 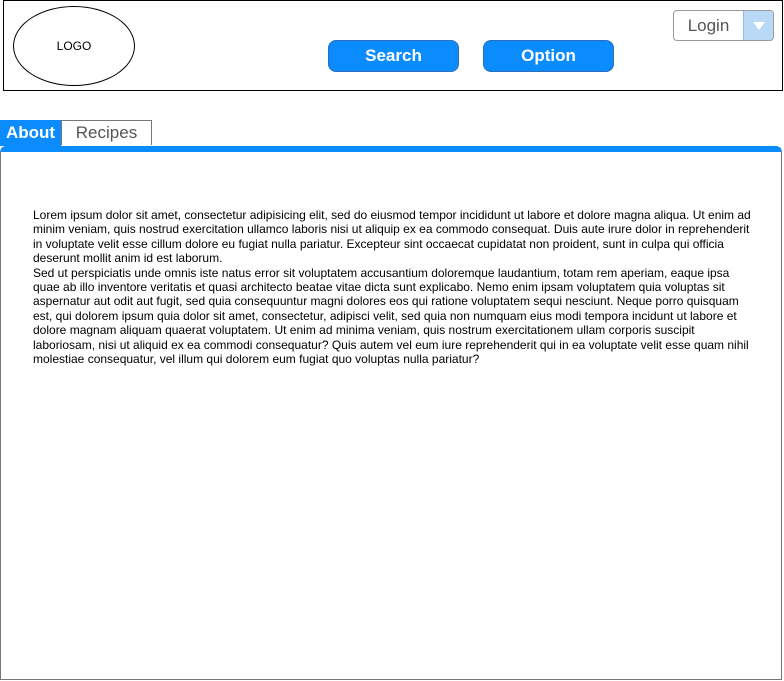 I want to click on header: LOGO Search Option Login, so click(x=393, y=45).